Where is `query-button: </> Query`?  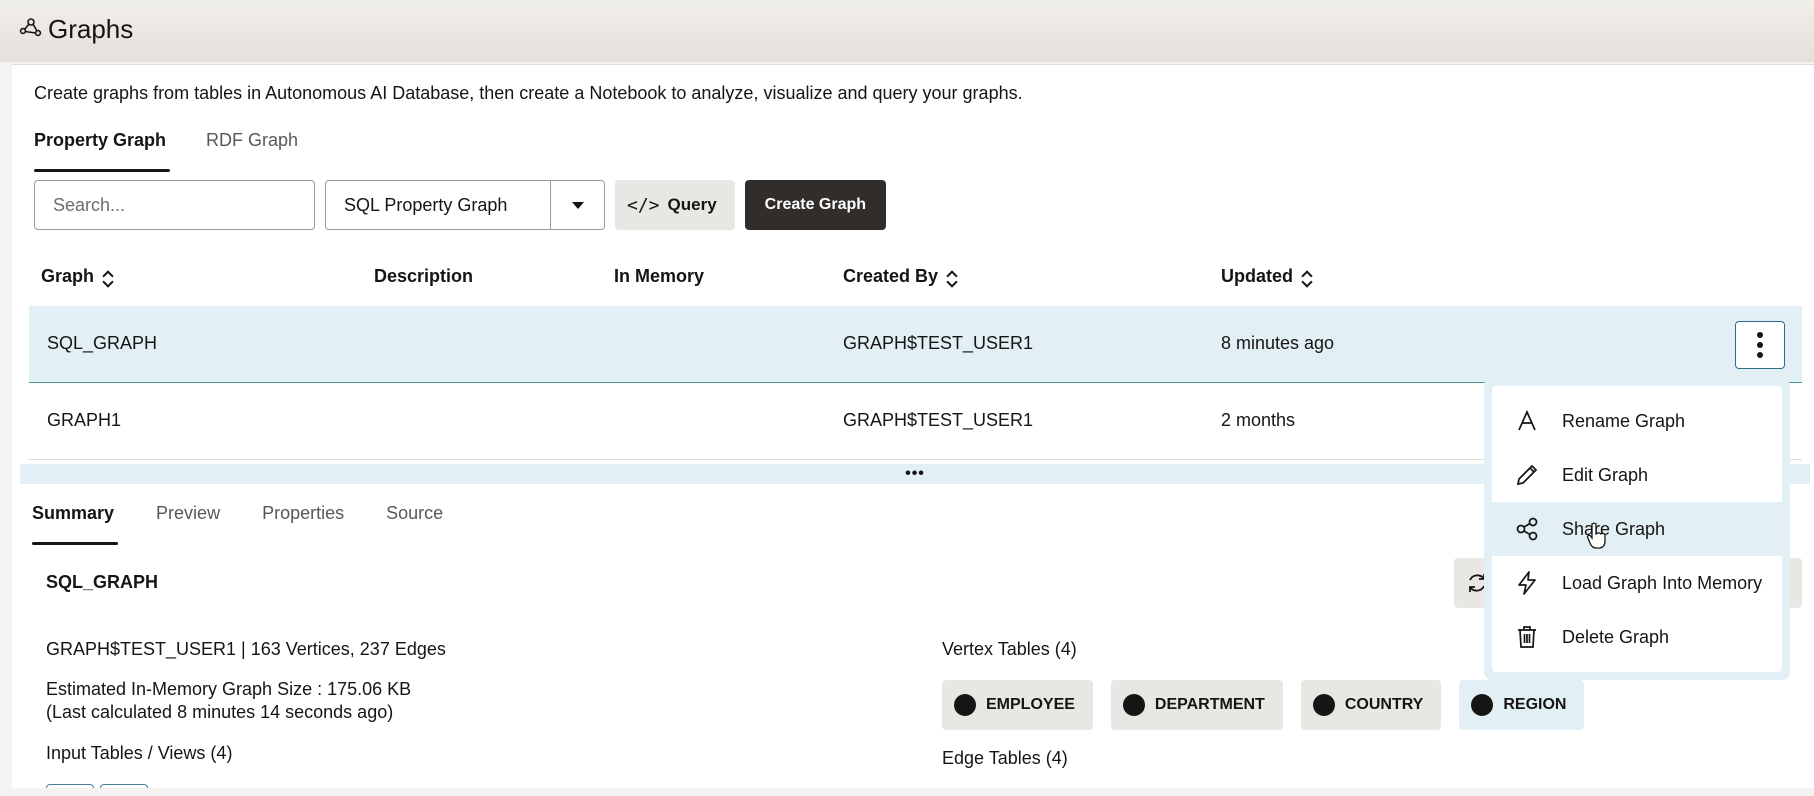 query-button: </> Query is located at coordinates (675, 205).